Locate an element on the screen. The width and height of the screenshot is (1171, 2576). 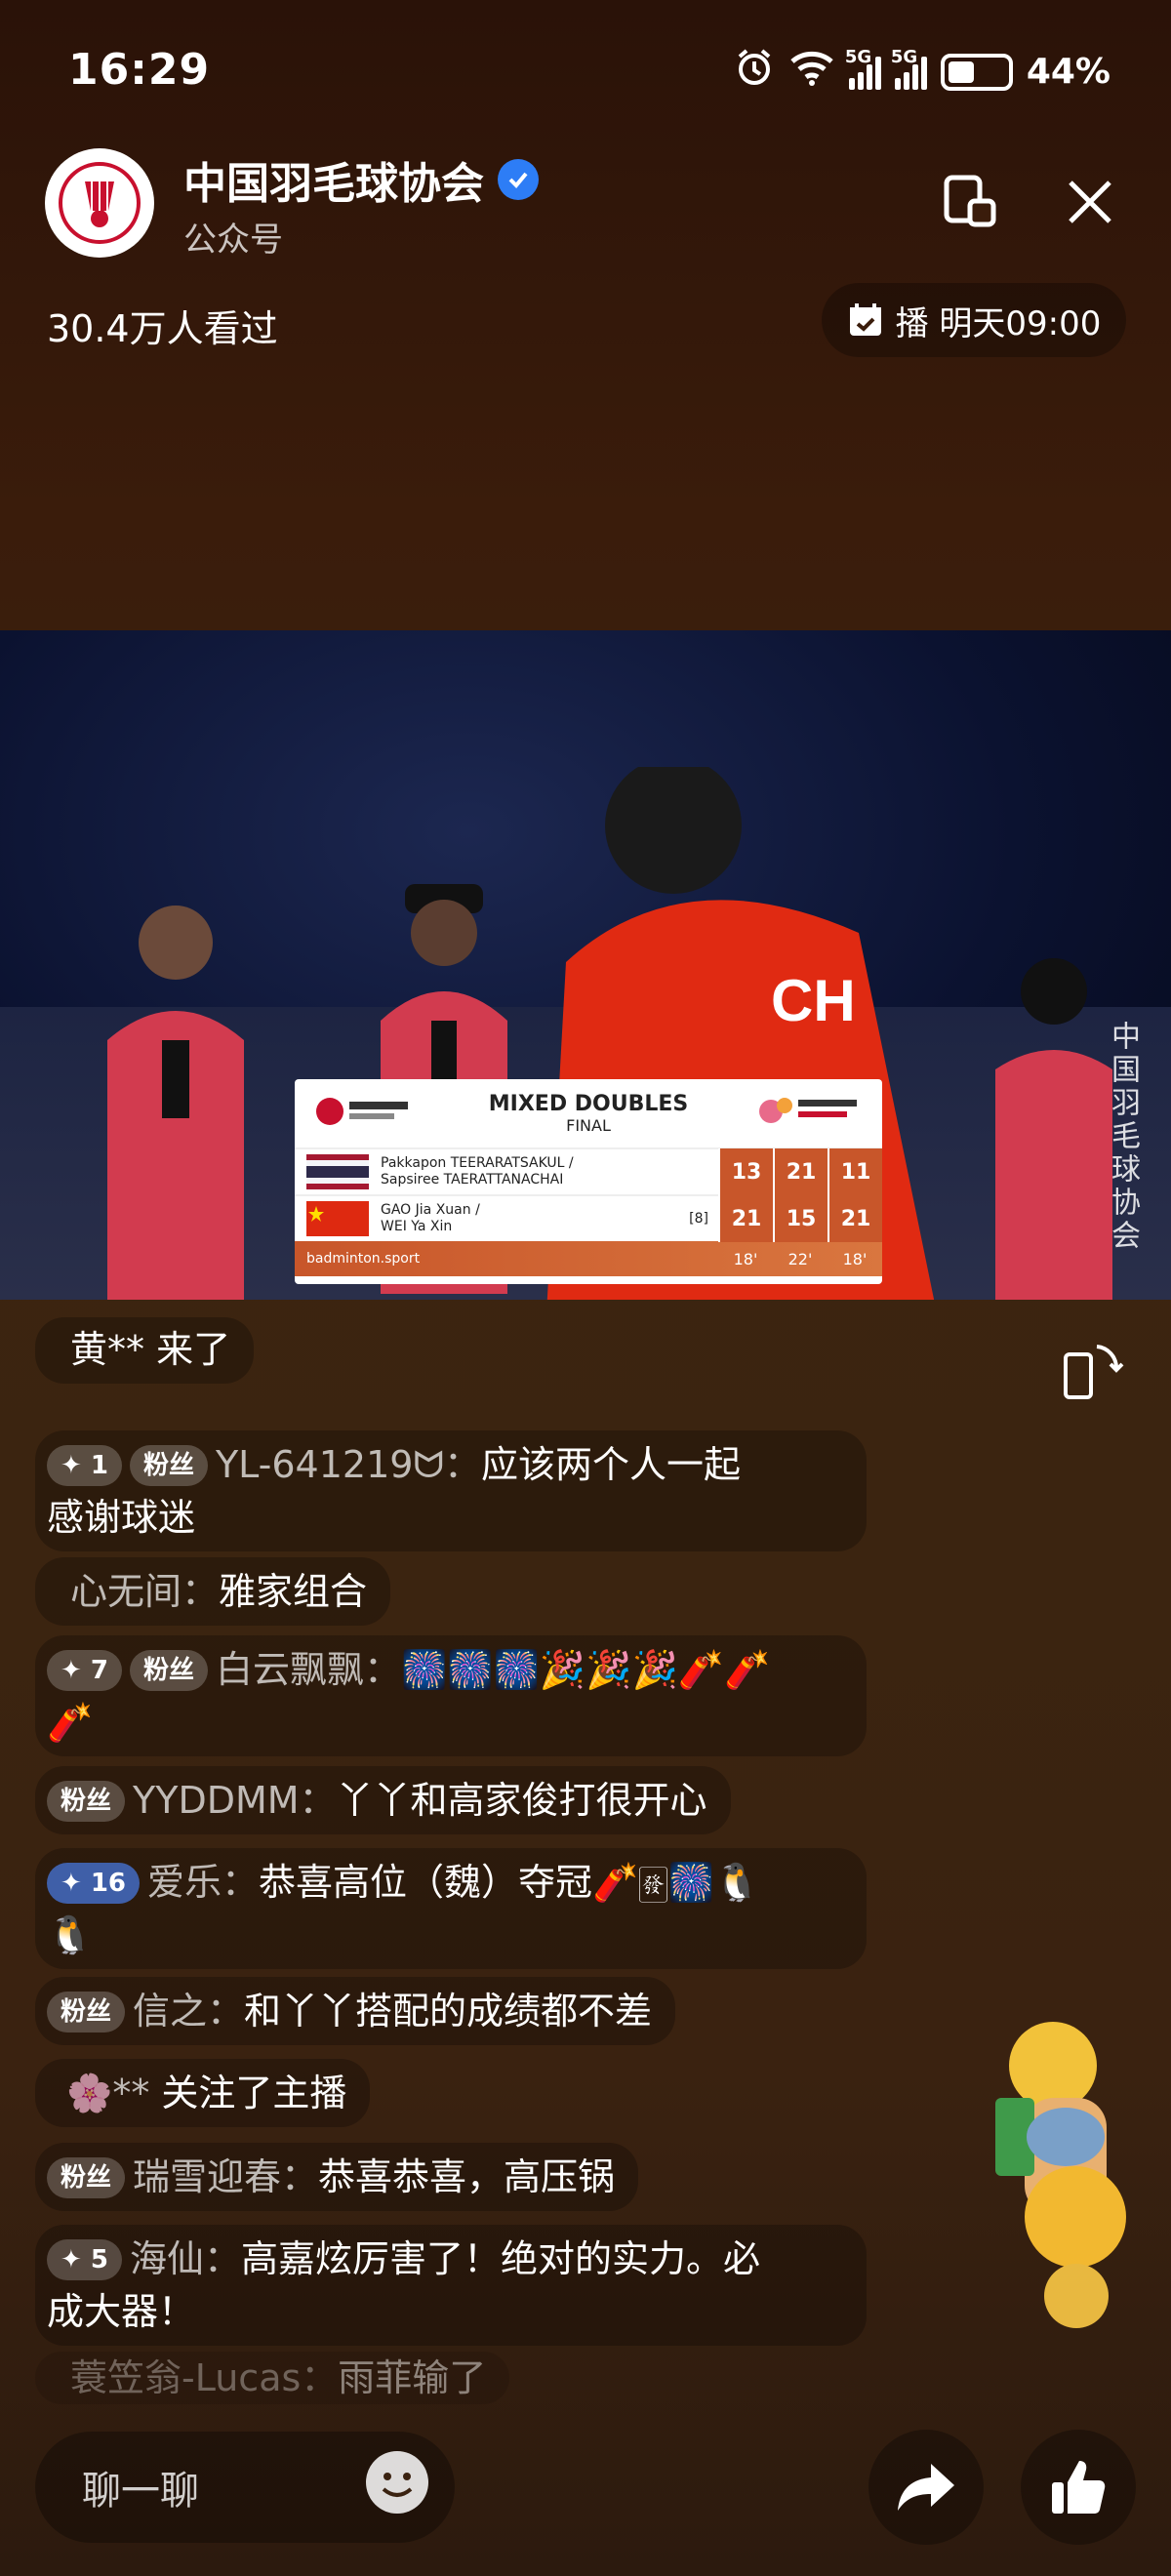
event-round: FINAL is located at coordinates (588, 1125).